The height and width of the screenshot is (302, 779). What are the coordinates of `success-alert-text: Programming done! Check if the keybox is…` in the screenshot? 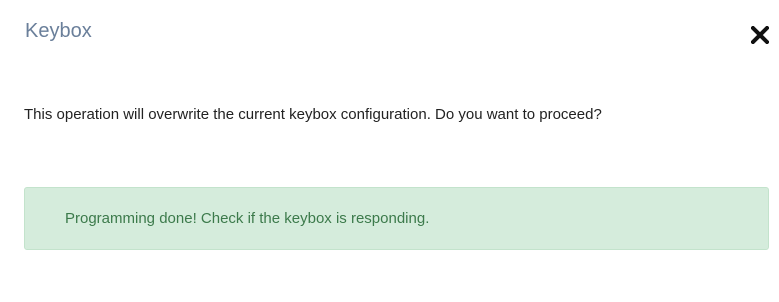 It's located at (247, 218).